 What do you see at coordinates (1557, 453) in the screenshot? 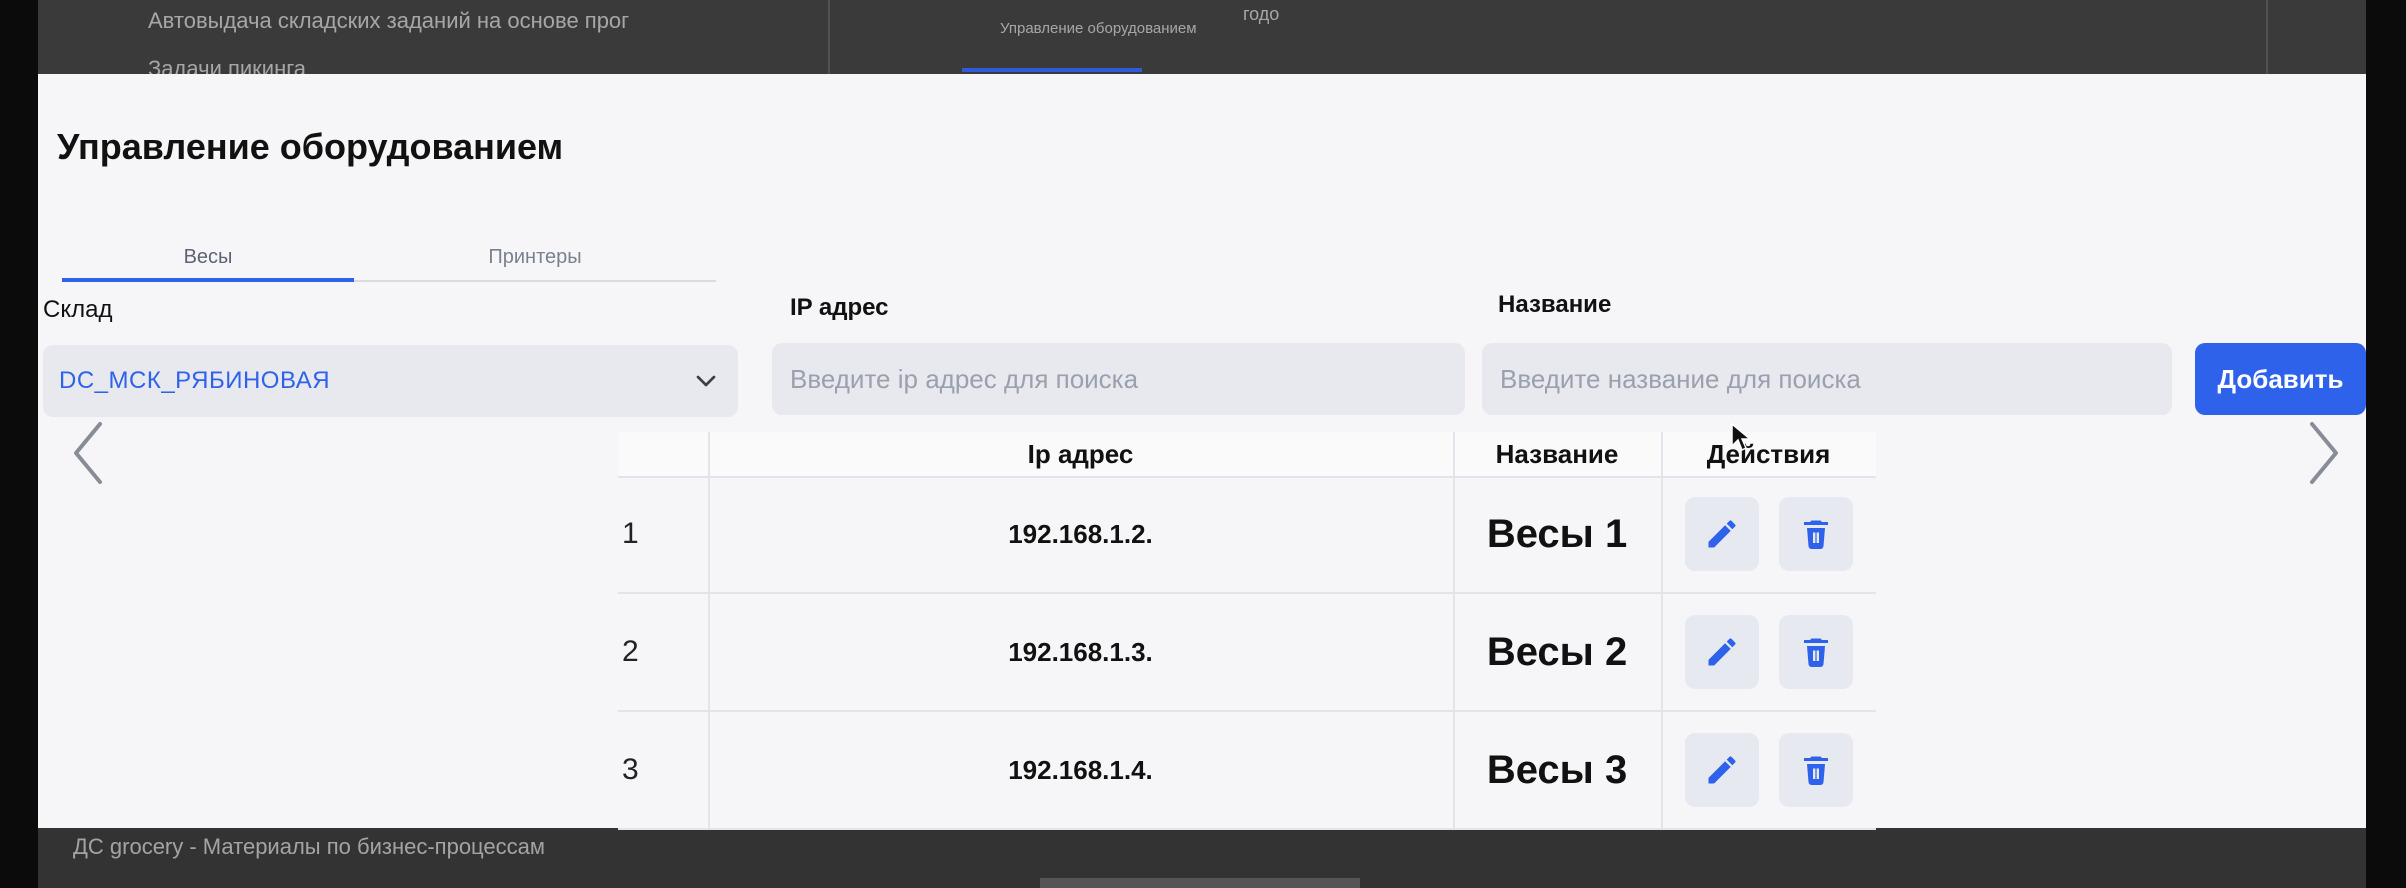
I see `column-header-name: Название` at bounding box center [1557, 453].